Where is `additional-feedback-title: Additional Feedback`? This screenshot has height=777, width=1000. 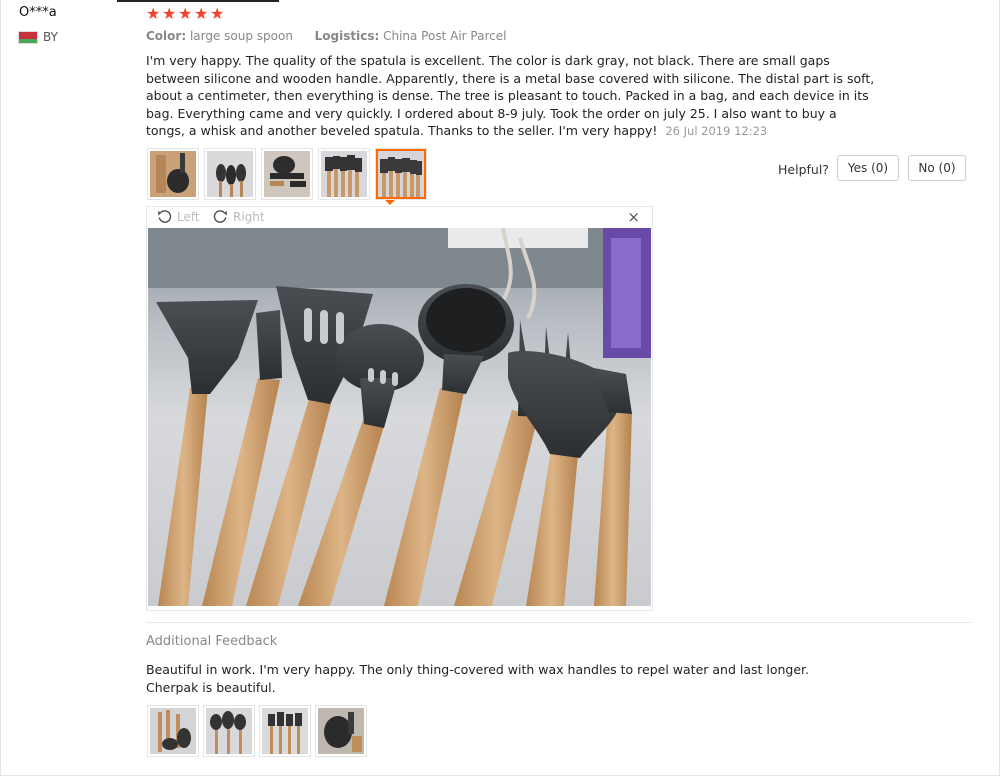
additional-feedback-title: Additional Feedback is located at coordinates (212, 641).